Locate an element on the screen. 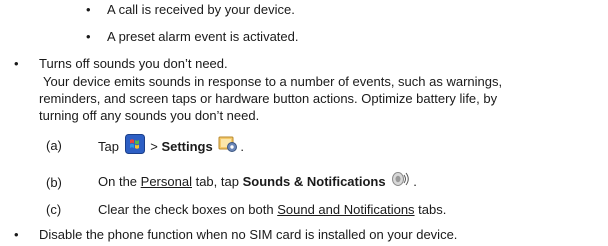 The width and height of the screenshot is (608, 246). sound-notifications-tabs-link: Sound and Notifications is located at coordinates (345, 209).